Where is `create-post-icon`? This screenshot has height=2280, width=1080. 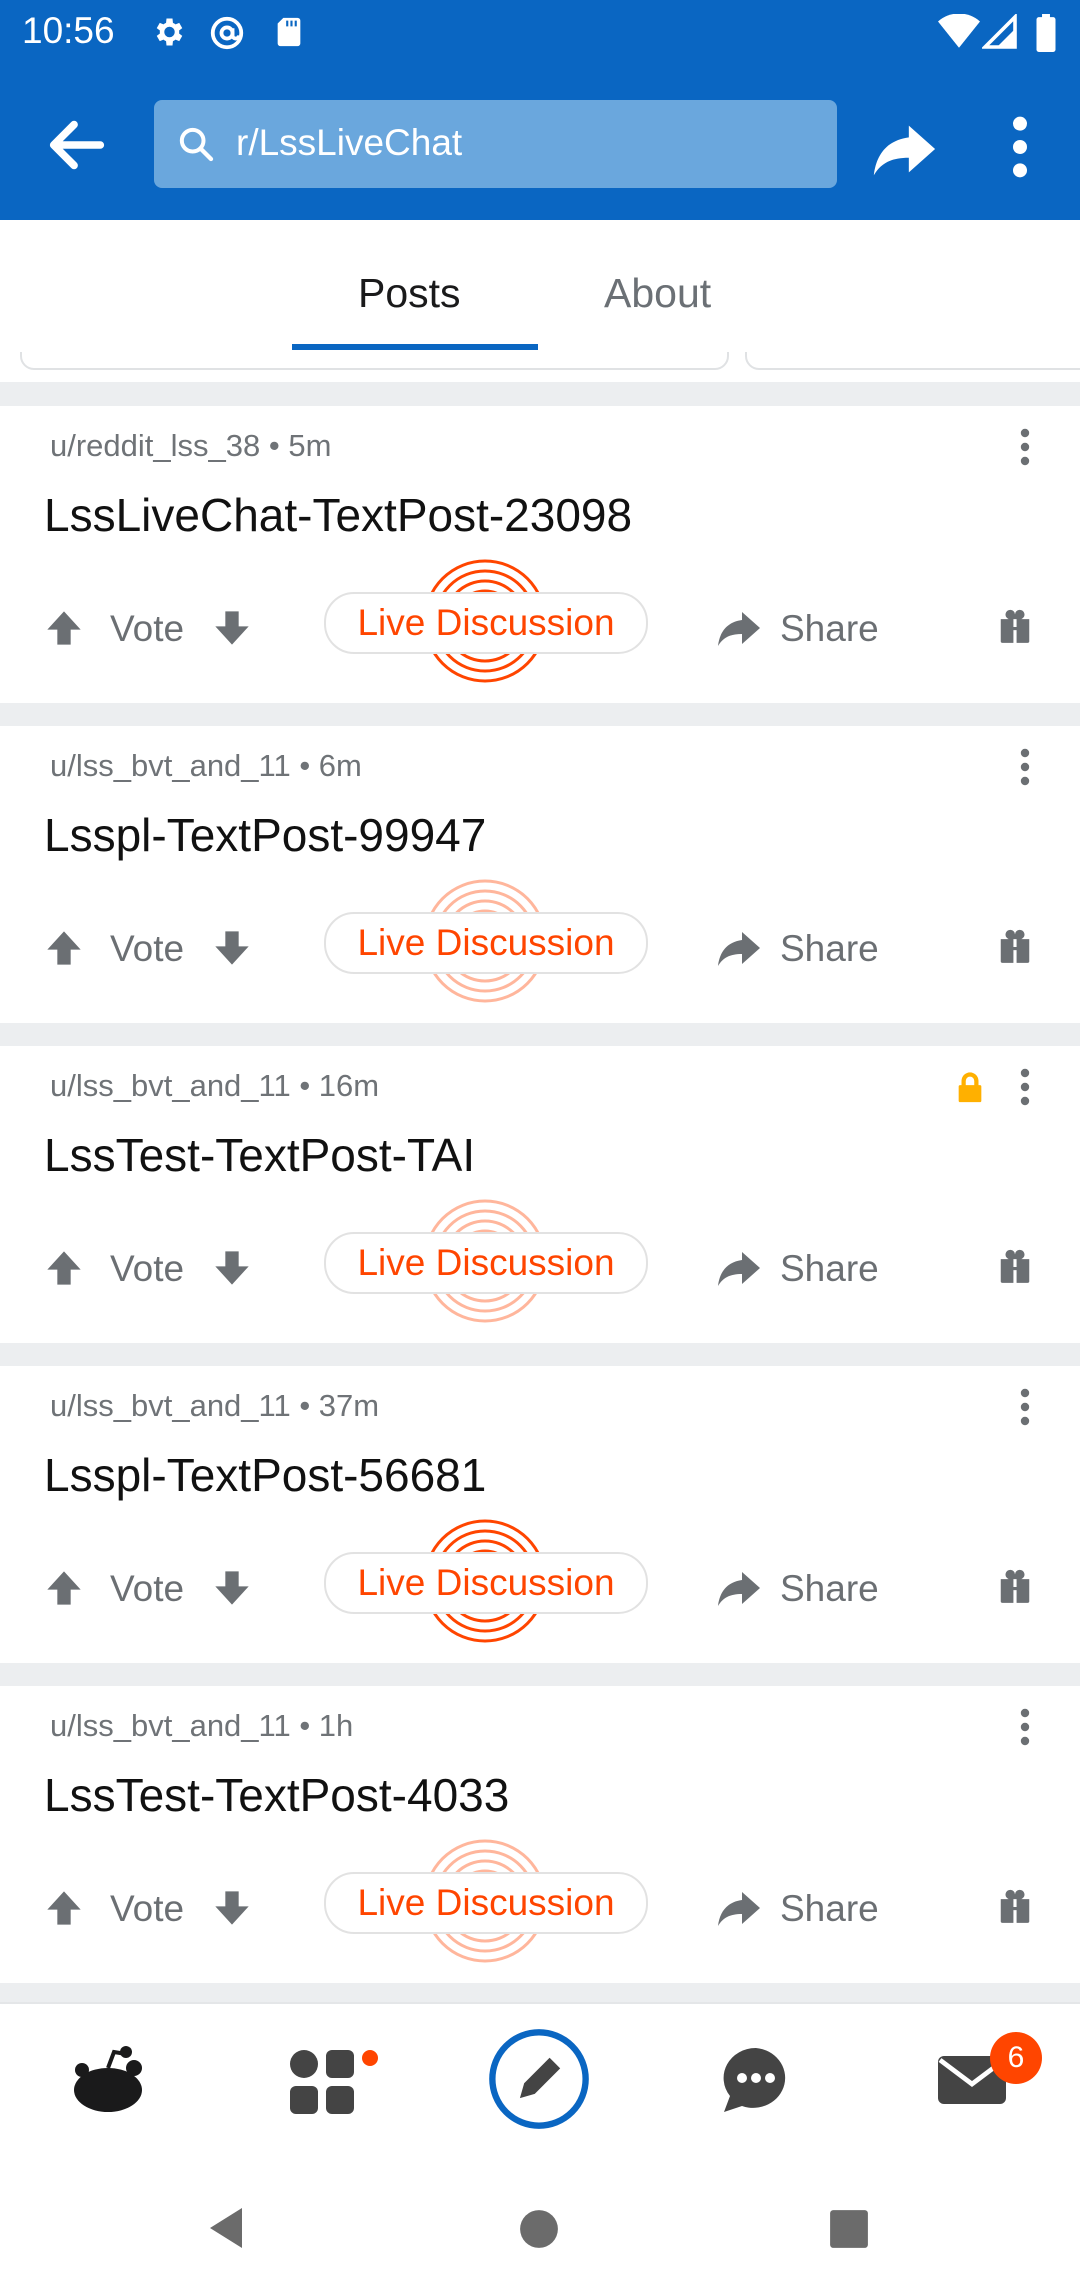 create-post-icon is located at coordinates (539, 2079).